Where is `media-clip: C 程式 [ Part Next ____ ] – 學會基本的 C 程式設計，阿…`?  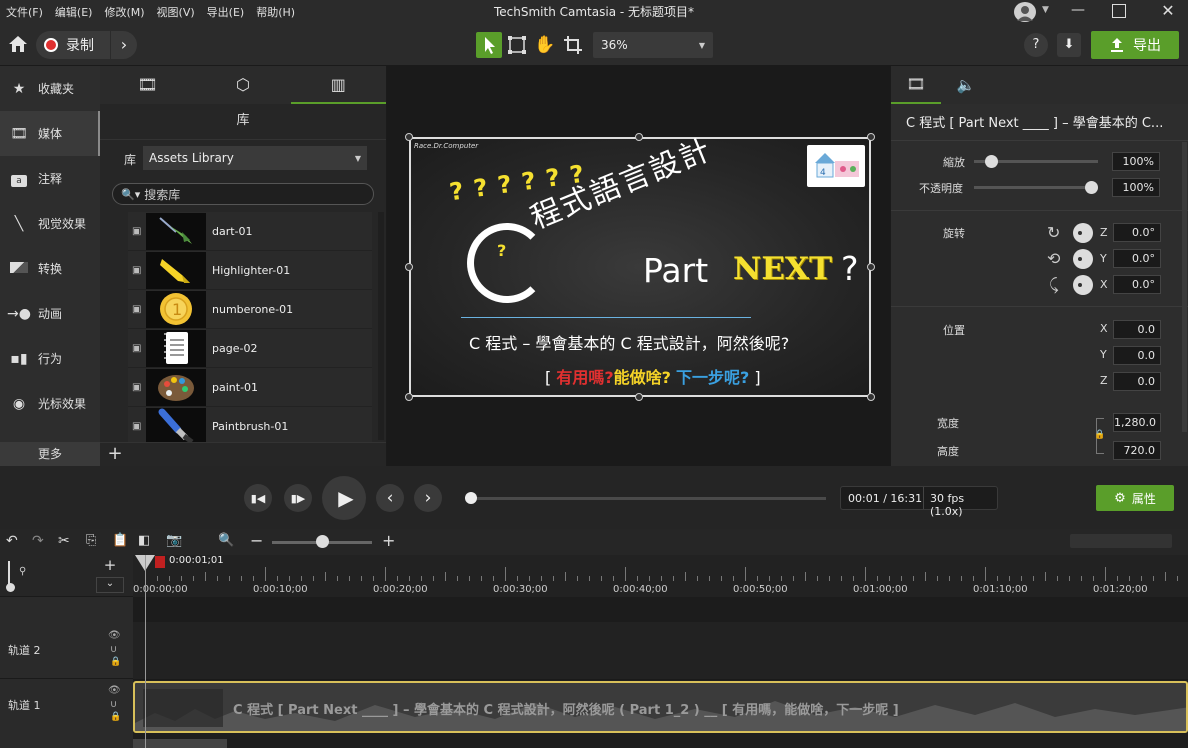
media-clip: C 程式 [ Part Next ____ ] – 學會基本的 C 程式設計，阿… is located at coordinates (660, 707).